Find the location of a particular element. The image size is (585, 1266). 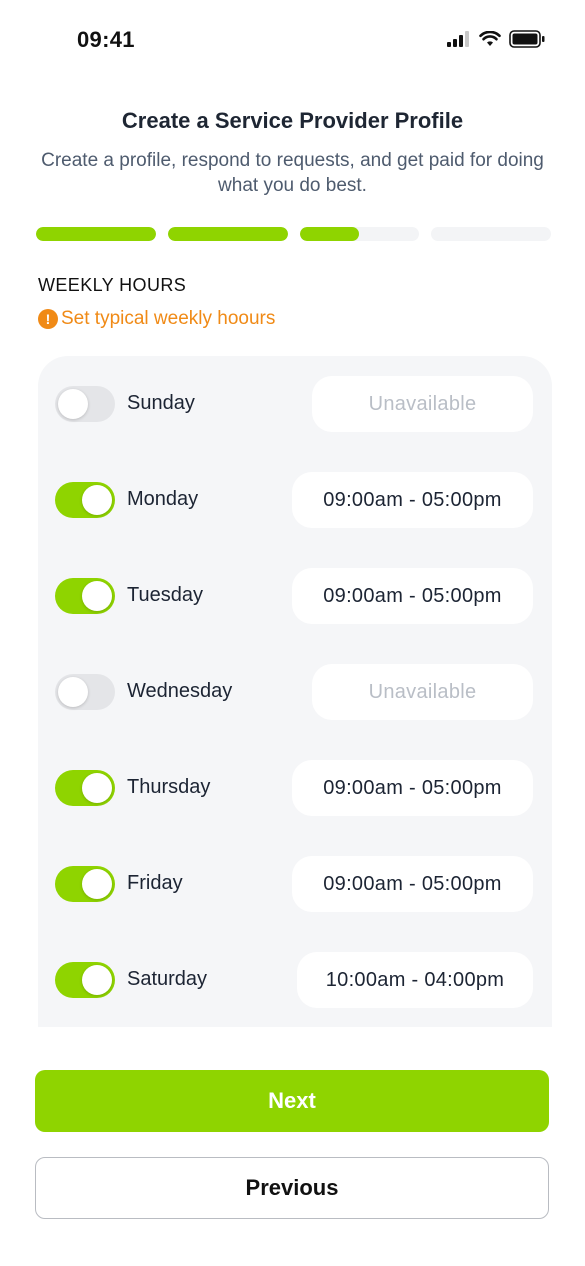

day-label: Friday is located at coordinates (155, 883).